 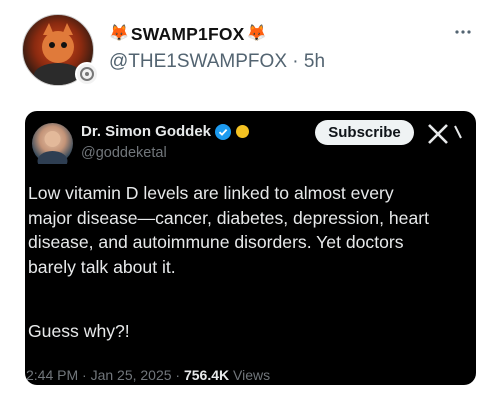 I want to click on x-logo-icon, so click(x=438, y=134).